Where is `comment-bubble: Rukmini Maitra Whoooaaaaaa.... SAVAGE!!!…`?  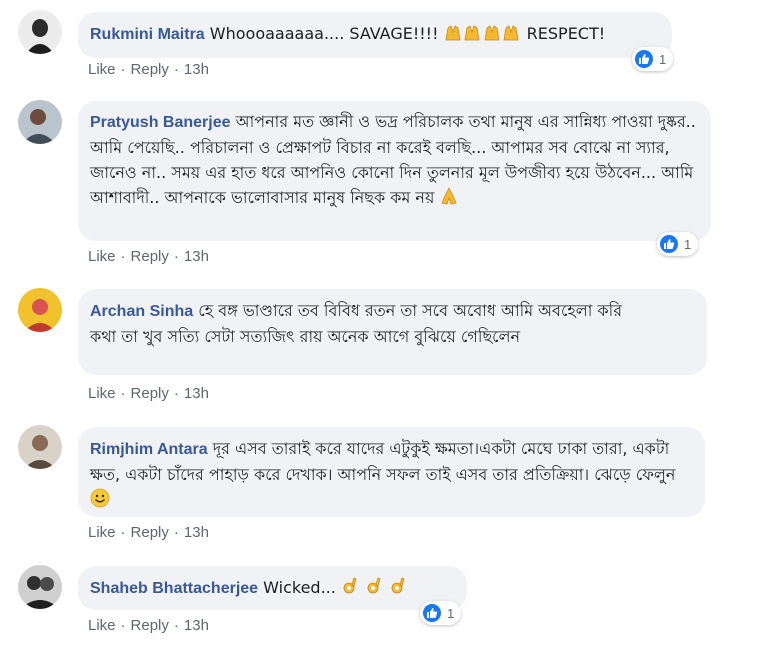 comment-bubble: Rukmini Maitra Whoooaaaaaa.... SAVAGE!!!… is located at coordinates (375, 35).